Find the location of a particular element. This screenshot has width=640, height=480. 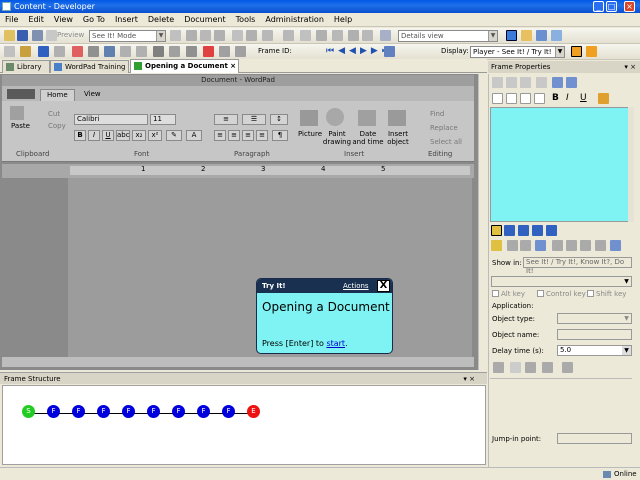

tab-opening-a-document: Opening a Document × is located at coordinates (184, 66).